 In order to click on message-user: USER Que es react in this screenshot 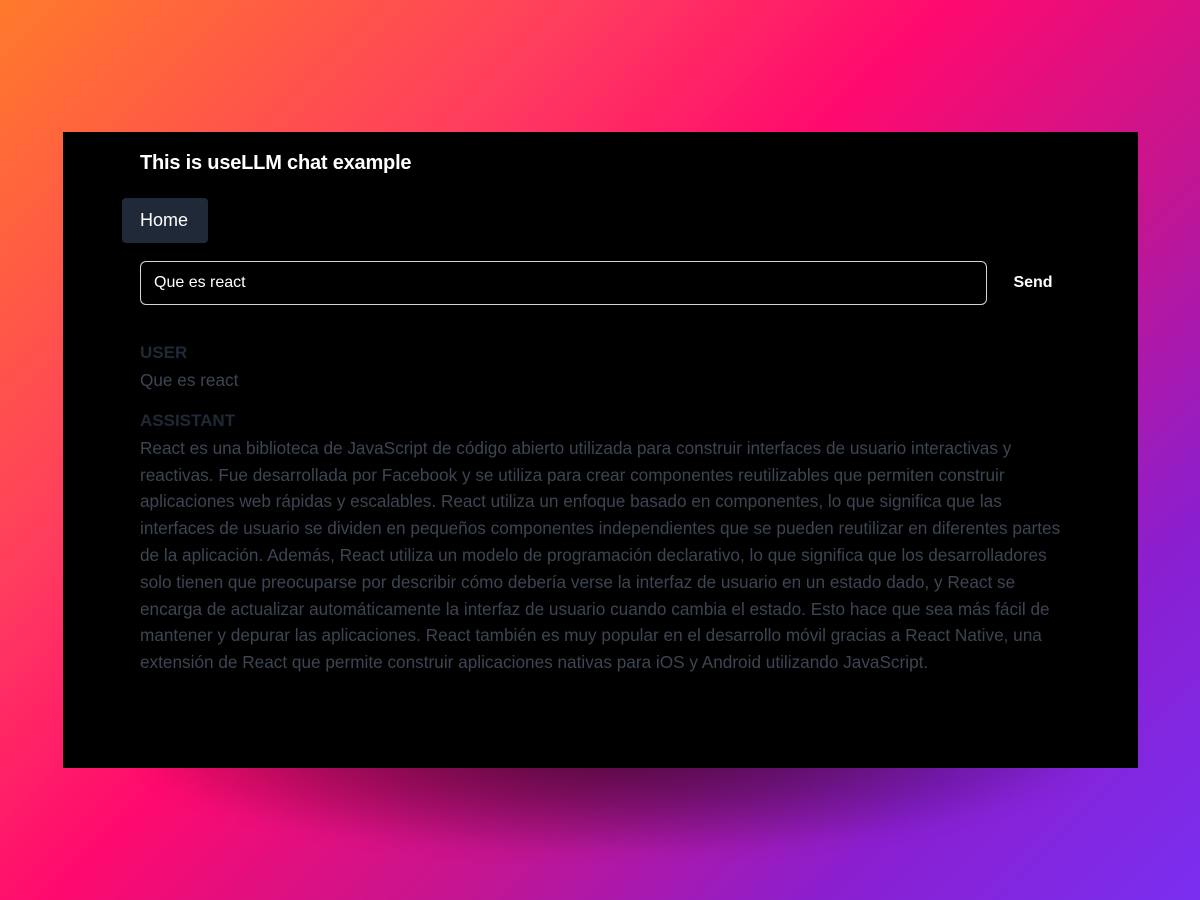, I will do `click(605, 368)`.